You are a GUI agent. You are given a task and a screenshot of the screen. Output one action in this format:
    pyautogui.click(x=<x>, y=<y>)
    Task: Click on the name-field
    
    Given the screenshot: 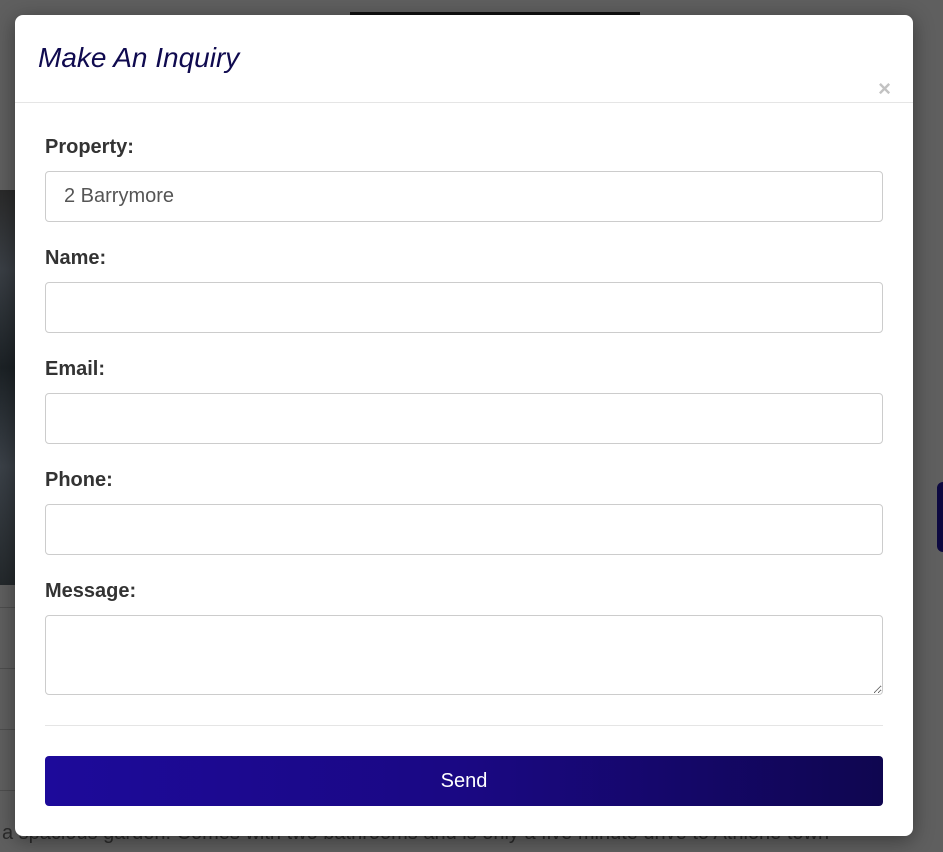 What is the action you would take?
    pyautogui.click(x=464, y=307)
    